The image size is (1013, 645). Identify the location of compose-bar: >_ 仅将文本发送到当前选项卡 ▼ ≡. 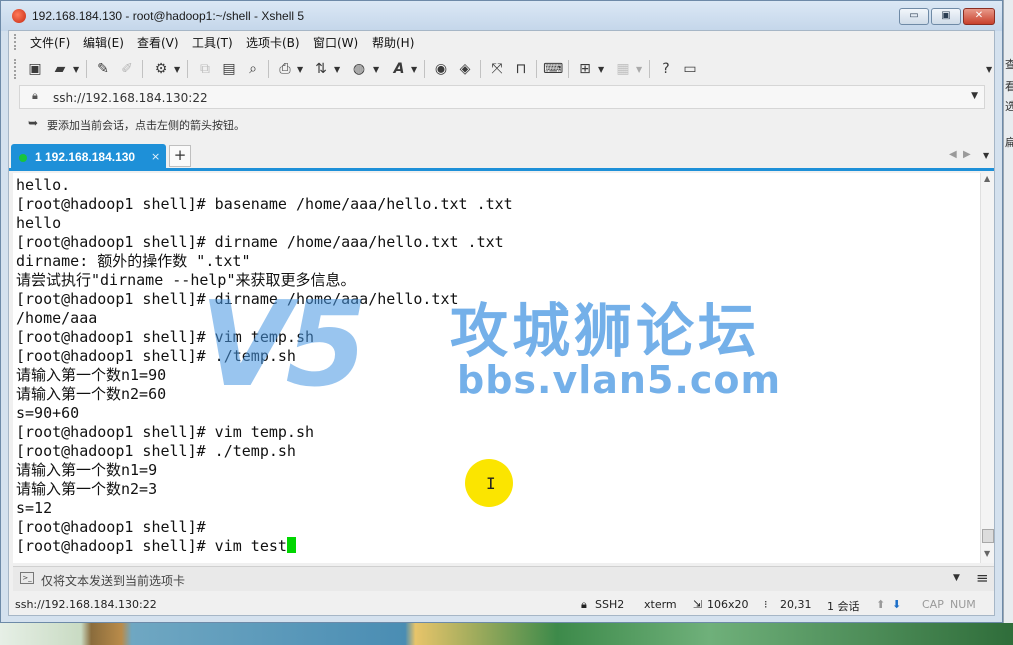
(503, 578).